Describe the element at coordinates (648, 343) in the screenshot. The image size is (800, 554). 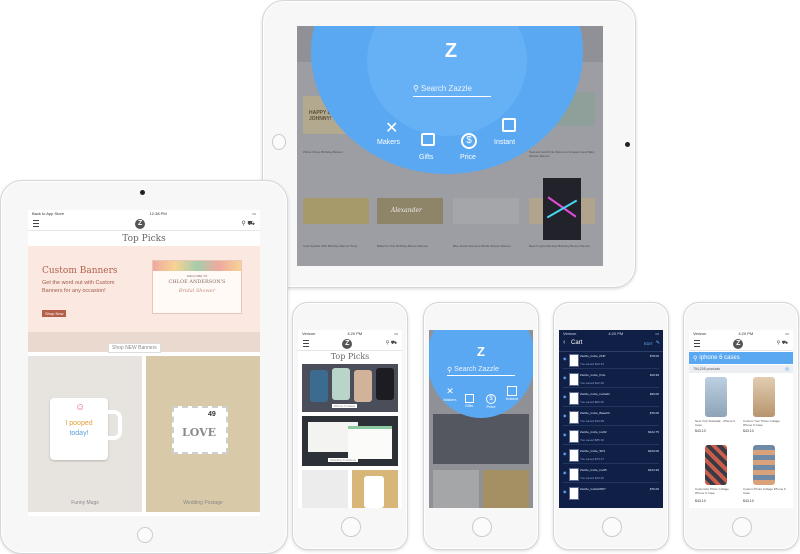
I see `edit-button: EDIT` at that location.